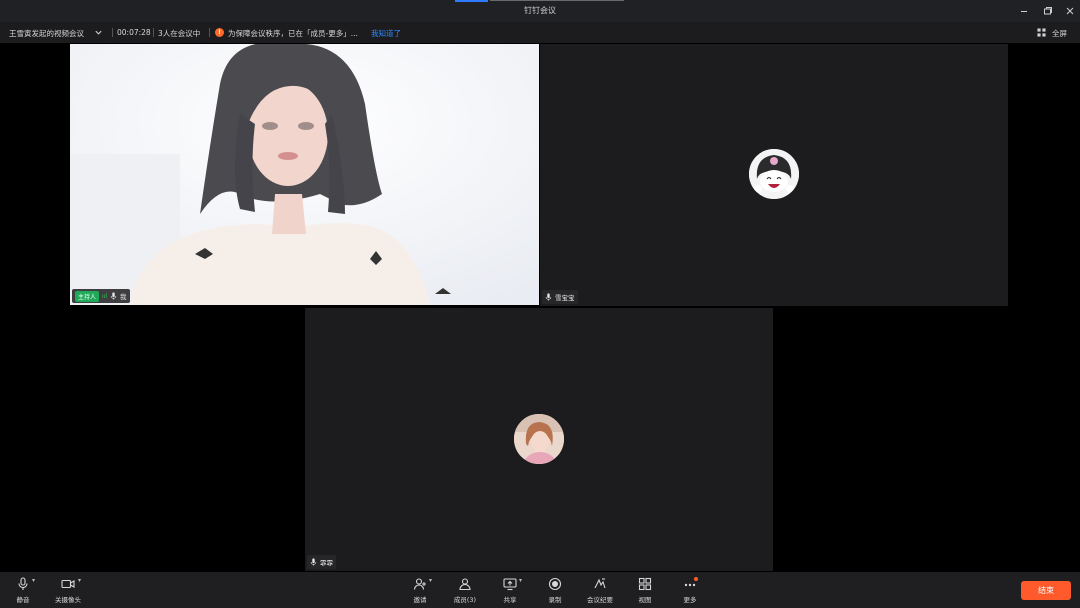  Describe the element at coordinates (555, 600) in the screenshot. I see `record-label: 录制` at that location.